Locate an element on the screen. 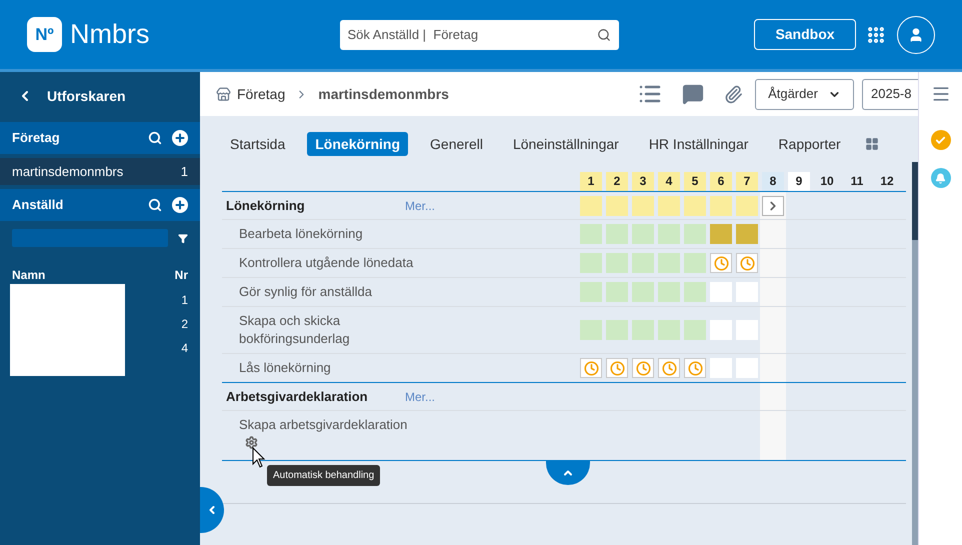  column-header: Nr is located at coordinates (181, 275).